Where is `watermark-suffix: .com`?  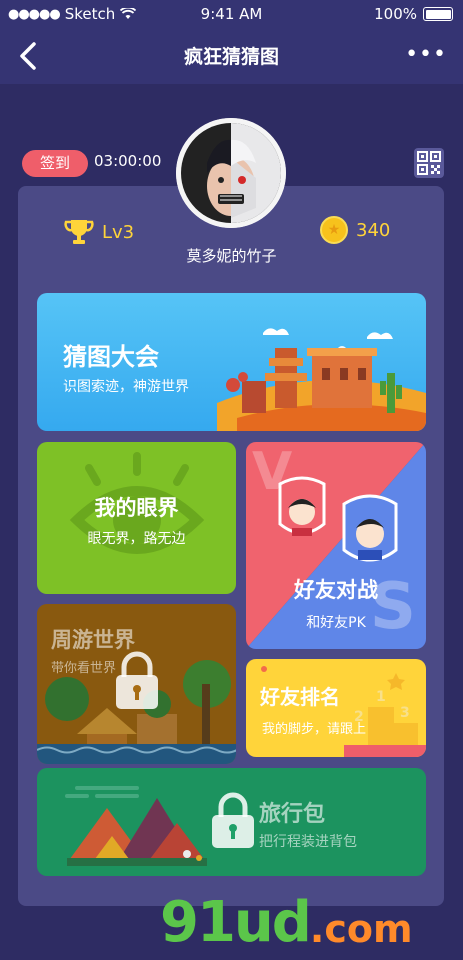
watermark-suffix: .com is located at coordinates (361, 929).